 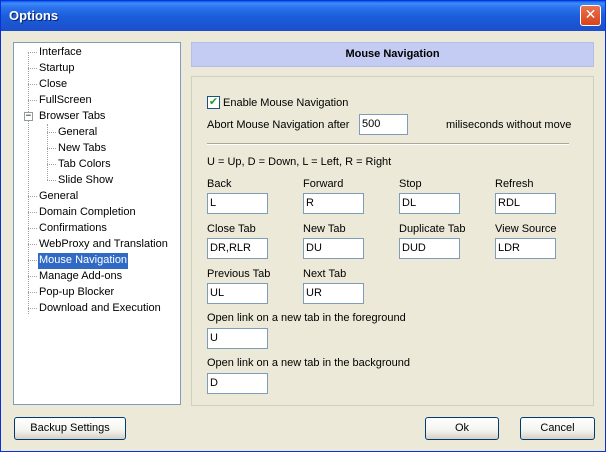 What do you see at coordinates (83, 261) in the screenshot?
I see `tree-item-mouse-navigation: Mouse Navigation` at bounding box center [83, 261].